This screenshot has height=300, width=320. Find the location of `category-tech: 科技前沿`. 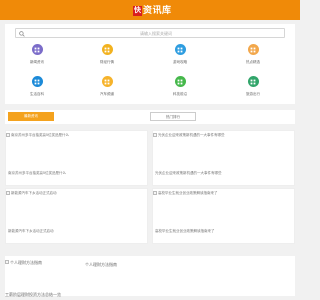

category-tech: 科技前沿 is located at coordinates (180, 87).